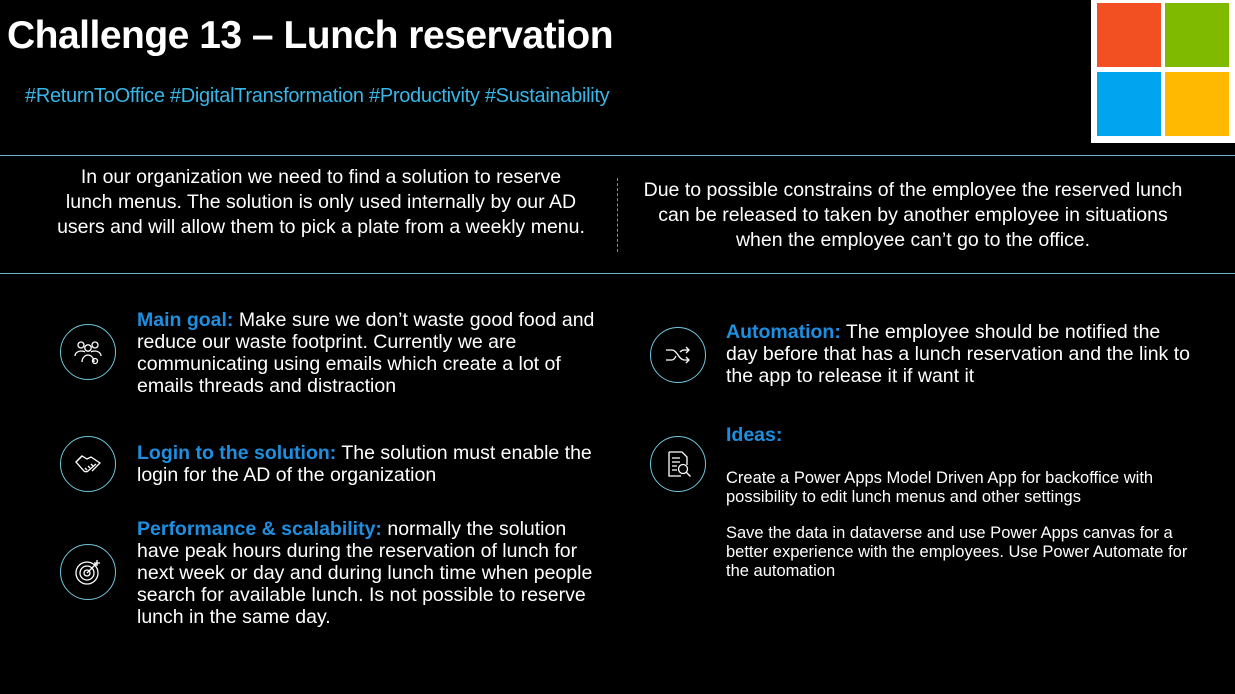  I want to click on microsoft-logo, so click(1163, 71).